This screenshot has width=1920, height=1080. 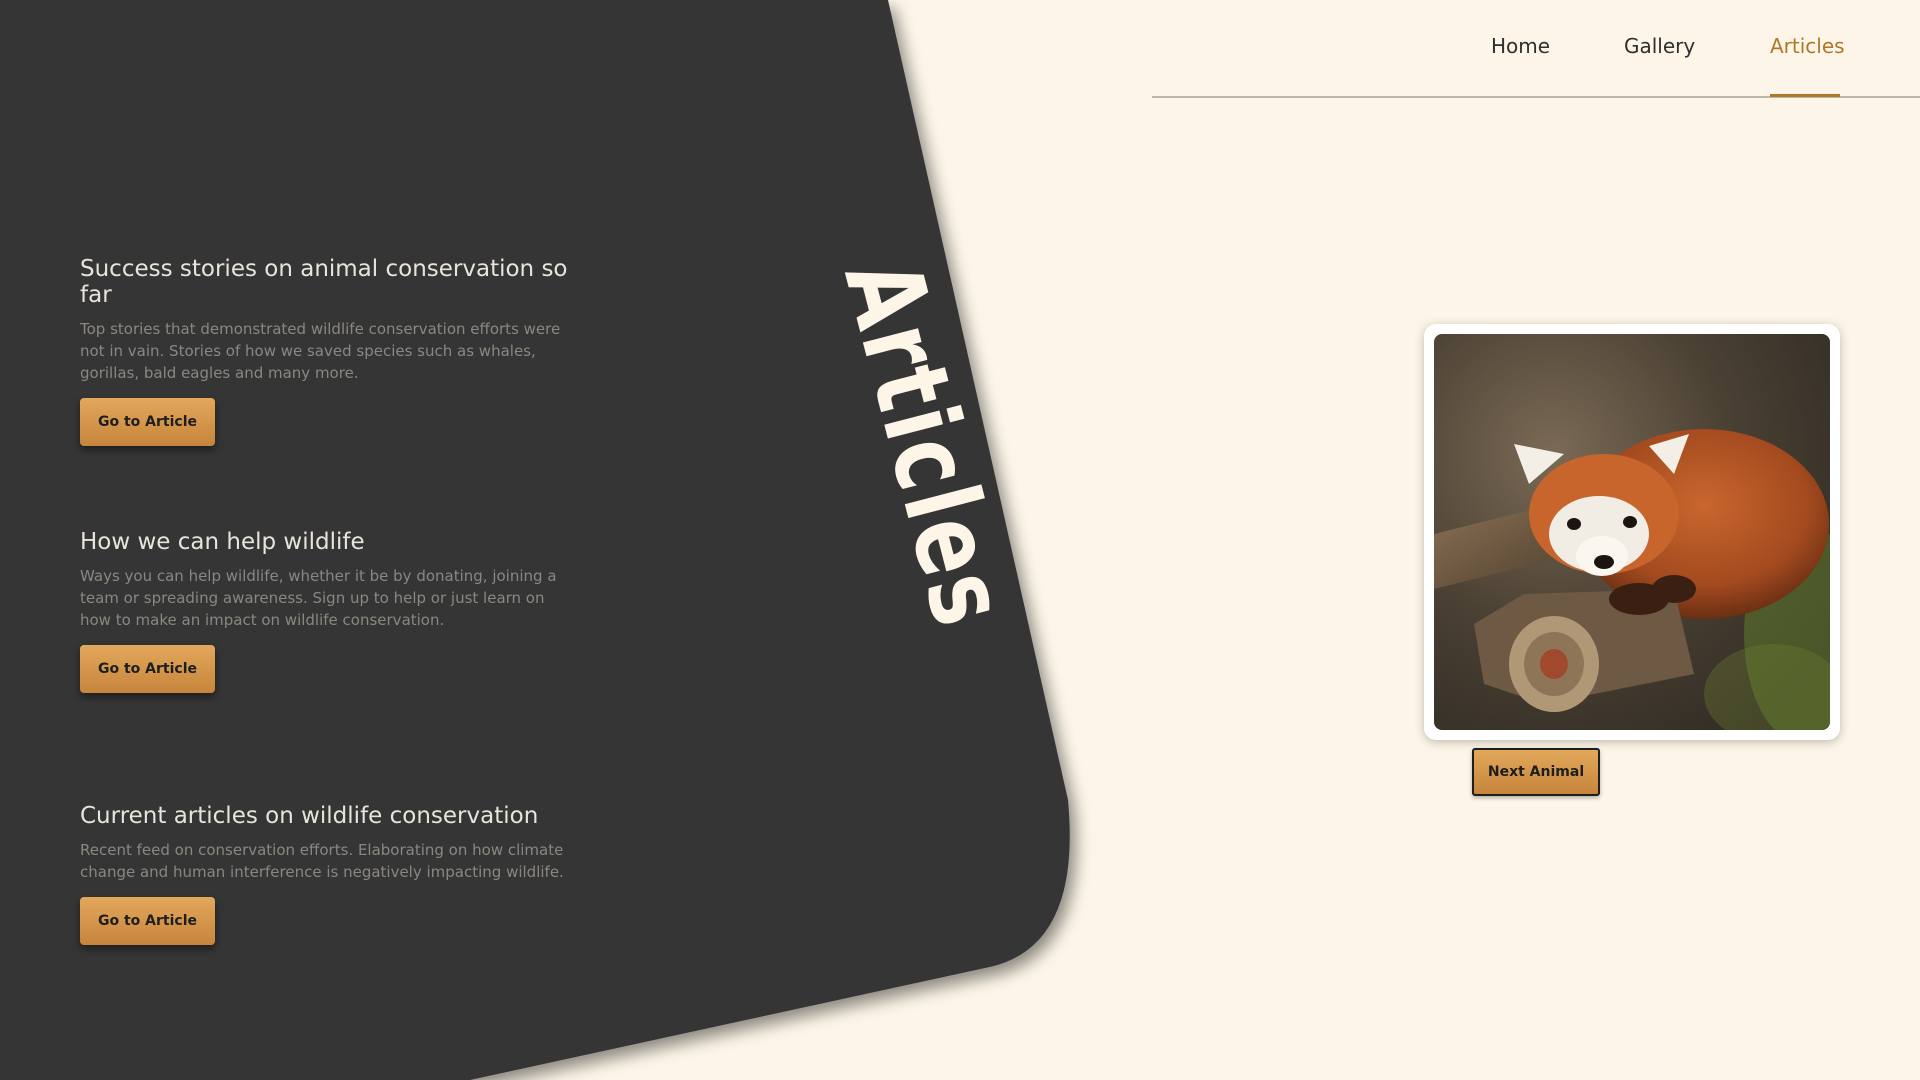 What do you see at coordinates (1659, 46) in the screenshot?
I see `nav-gallery-link: Gallery` at bounding box center [1659, 46].